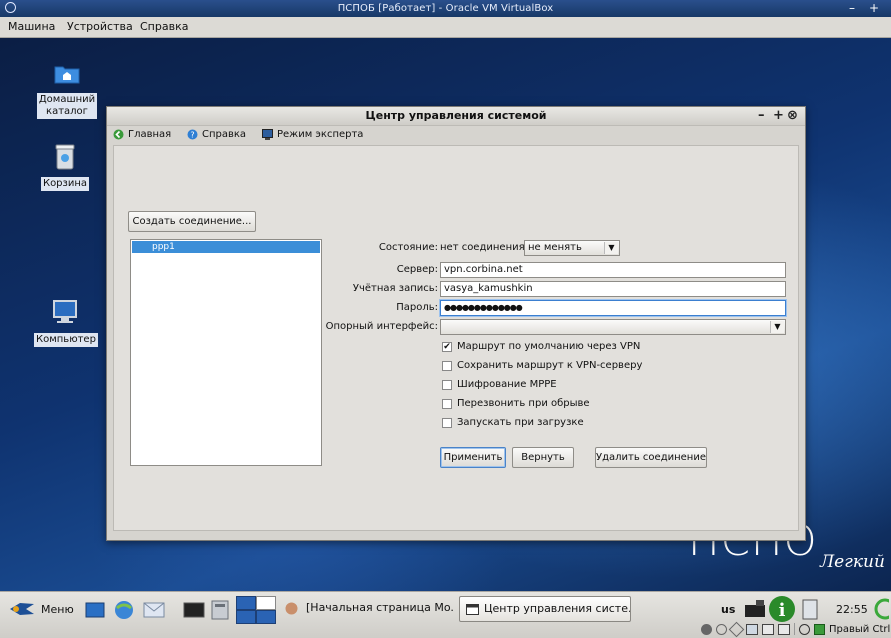  What do you see at coordinates (67, 99) in the screenshot?
I see `desktop-icon-home-label-1: Домашний` at bounding box center [67, 99].